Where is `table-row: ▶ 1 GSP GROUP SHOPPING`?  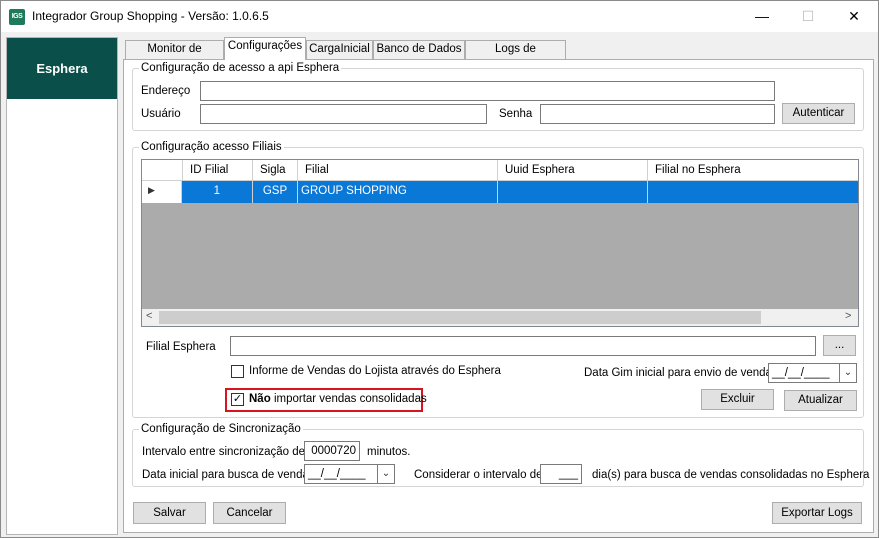 table-row: ▶ 1 GSP GROUP SHOPPING is located at coordinates (500, 192).